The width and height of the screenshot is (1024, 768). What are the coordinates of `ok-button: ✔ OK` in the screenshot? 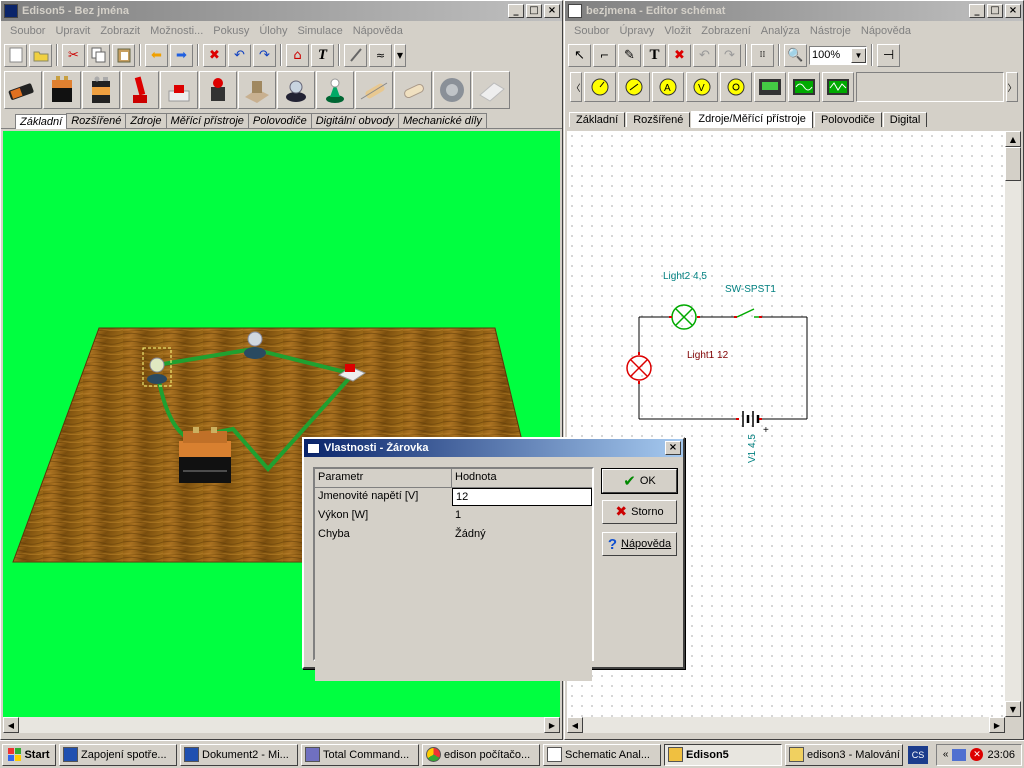 It's located at (639, 481).